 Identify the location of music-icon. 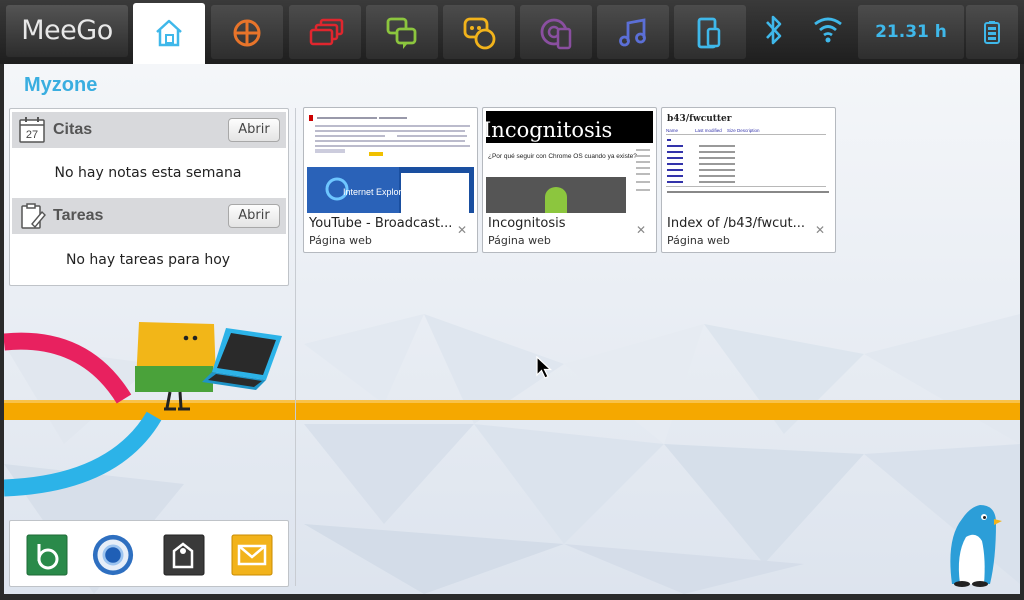
(632, 32).